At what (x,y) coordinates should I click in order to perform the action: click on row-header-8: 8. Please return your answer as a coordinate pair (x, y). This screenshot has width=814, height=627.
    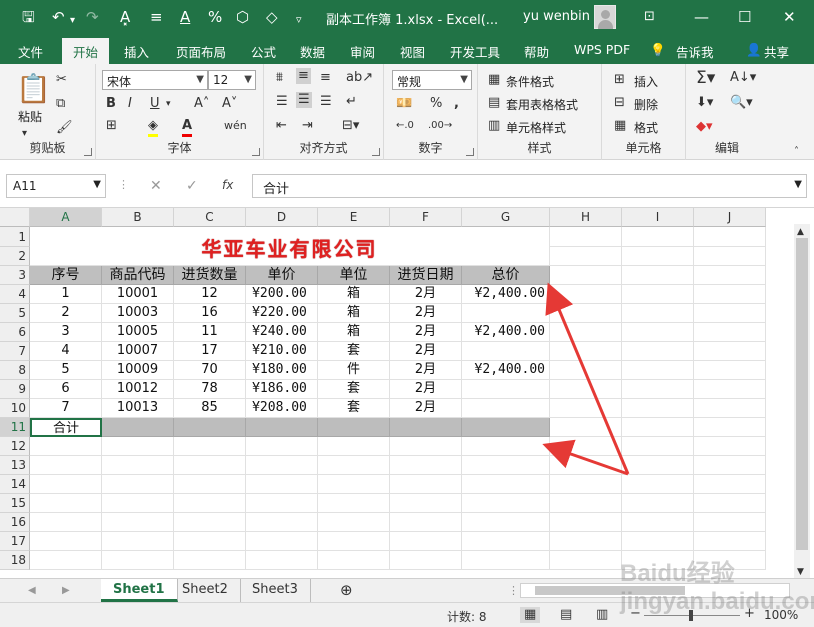
    Looking at the image, I should click on (15, 370).